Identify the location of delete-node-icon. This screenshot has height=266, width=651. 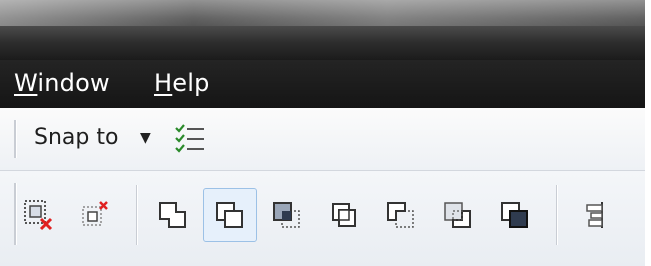
(95, 213).